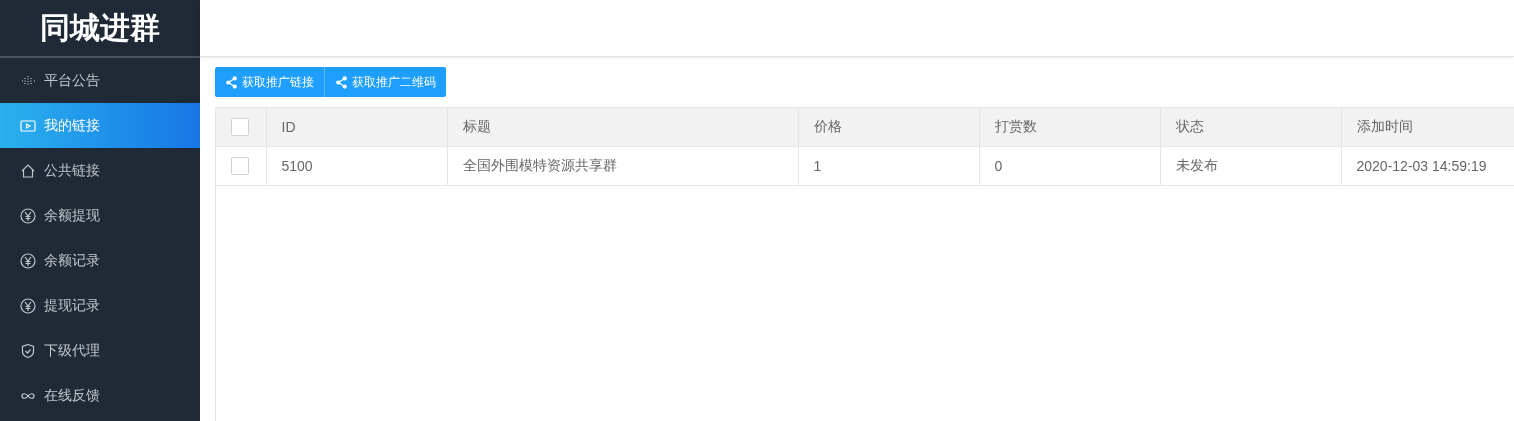  What do you see at coordinates (998, 166) in the screenshot?
I see `table-cell: 0` at bounding box center [998, 166].